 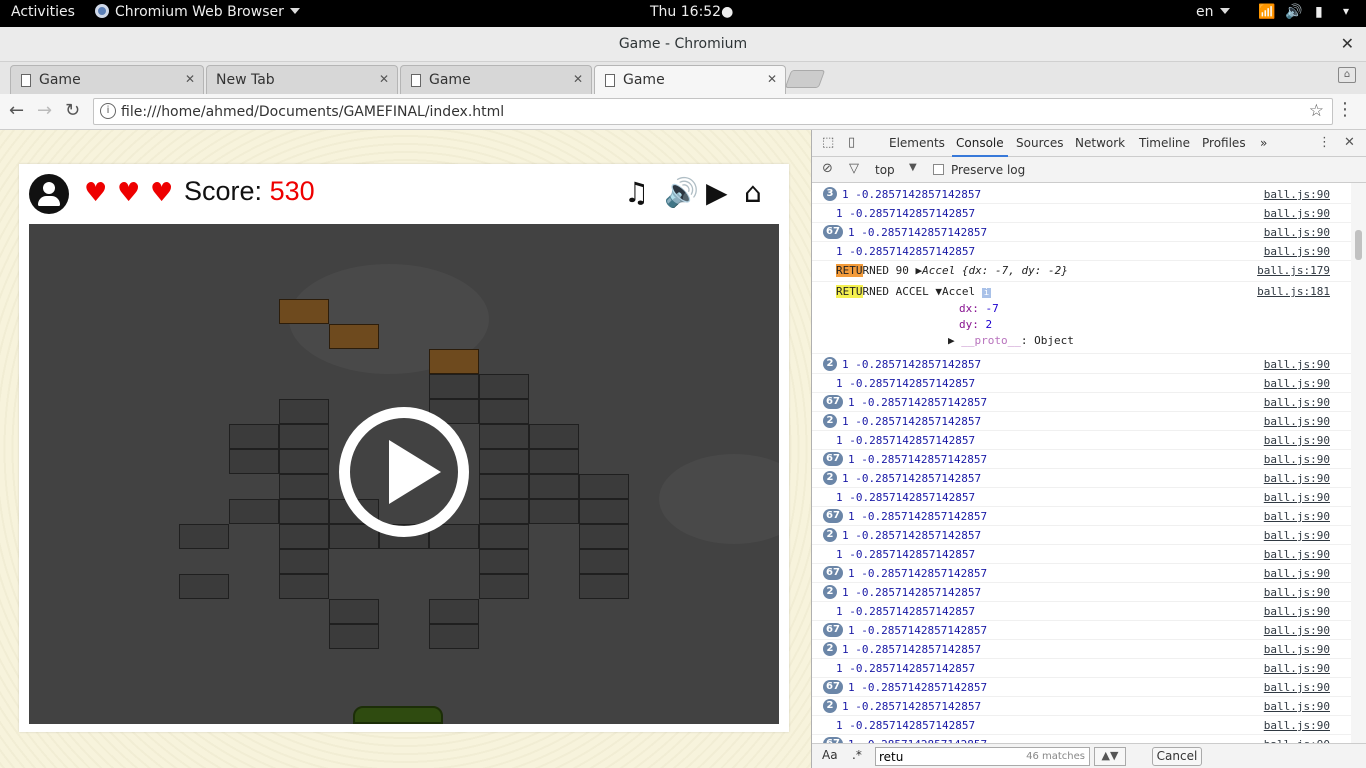 What do you see at coordinates (913, 167) in the screenshot?
I see `chevron-down-icon: ▼` at bounding box center [913, 167].